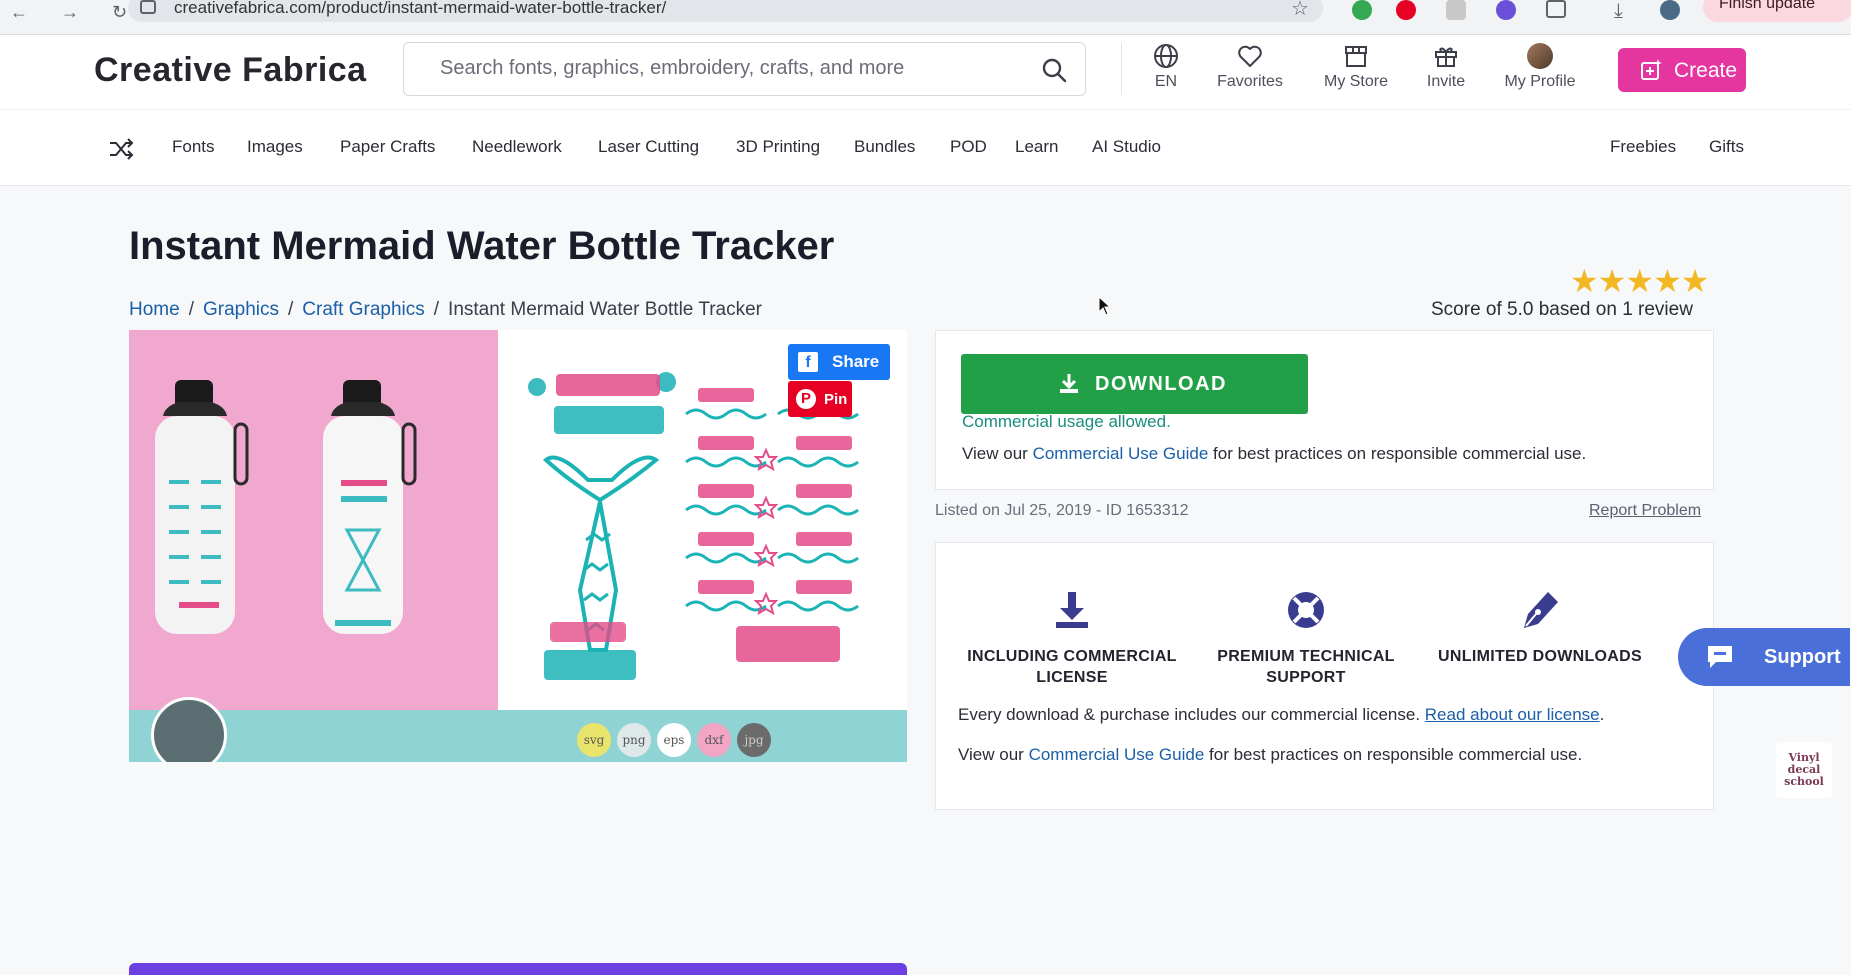 The height and width of the screenshot is (975, 1851). I want to click on breadcrumb-graphics: Graphics, so click(241, 309).